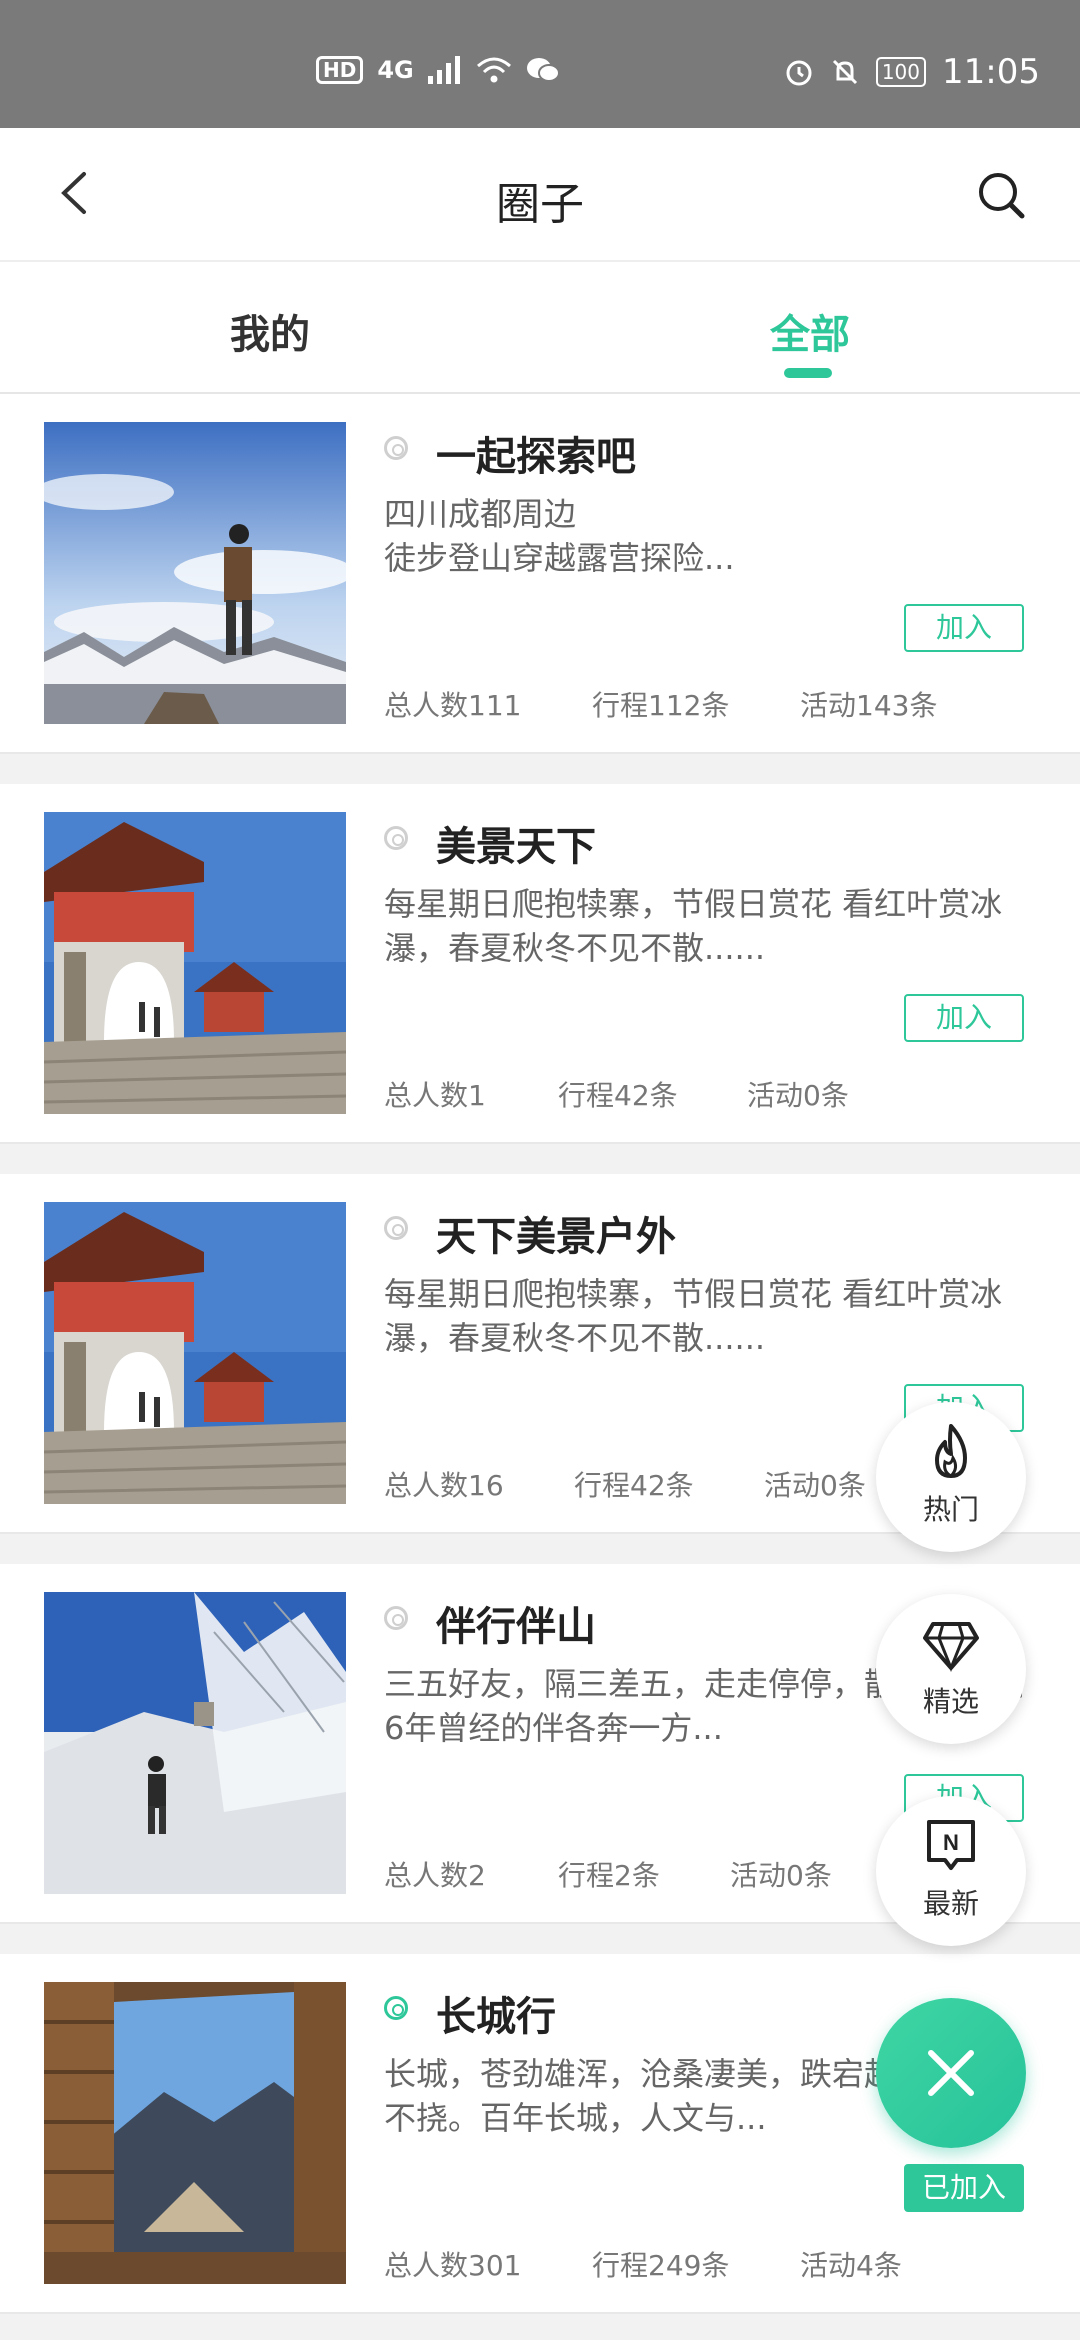 This screenshot has width=1080, height=2340. What do you see at coordinates (808, 373) in the screenshot?
I see `tab-indicator` at bounding box center [808, 373].